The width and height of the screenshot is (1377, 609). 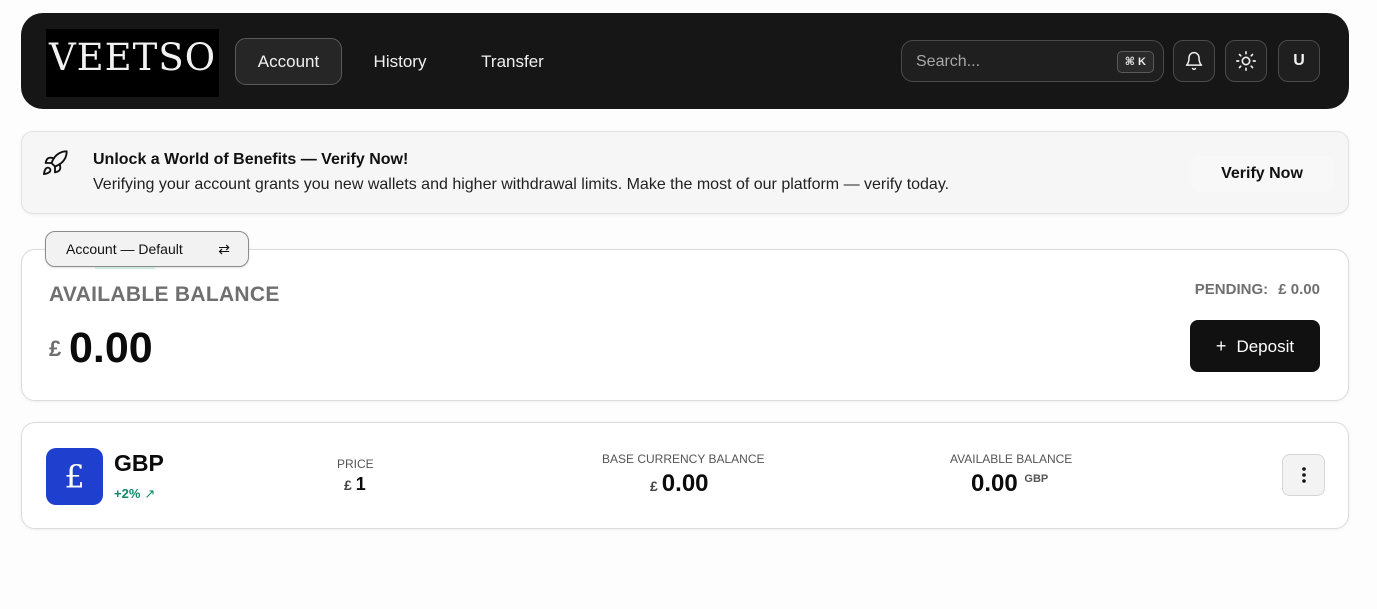 What do you see at coordinates (400, 61) in the screenshot?
I see `tab-history: History` at bounding box center [400, 61].